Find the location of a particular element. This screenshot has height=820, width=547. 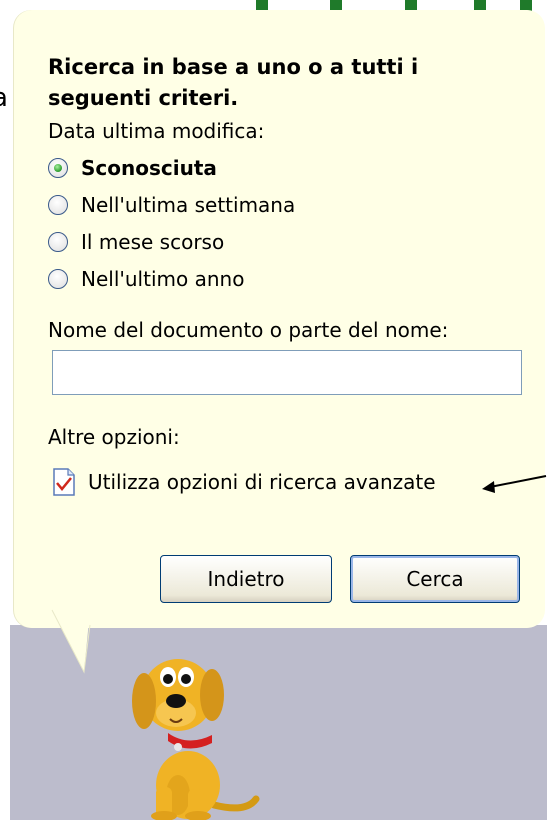

radio-label: Sconosciuta is located at coordinates (149, 168).